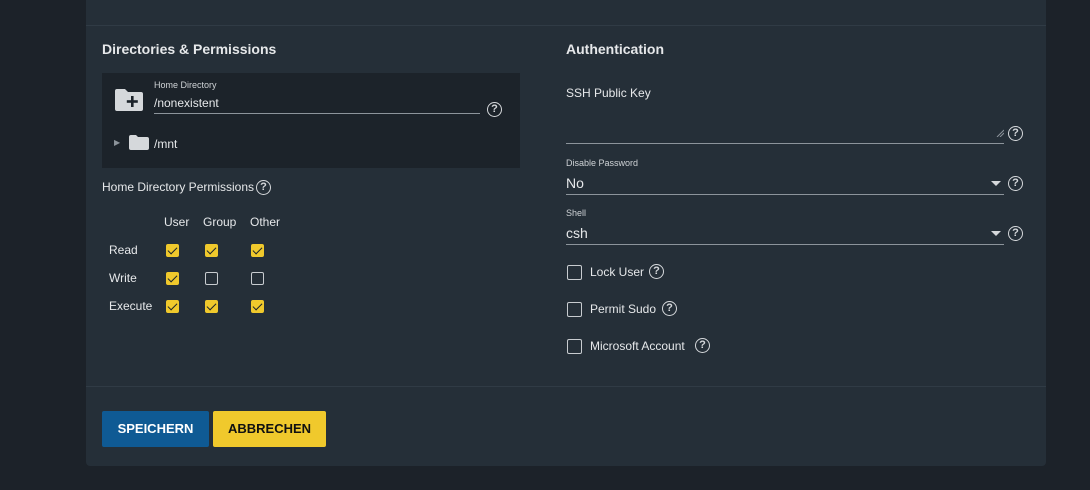 The image size is (1090, 490). I want to click on column-other: Other, so click(265, 222).